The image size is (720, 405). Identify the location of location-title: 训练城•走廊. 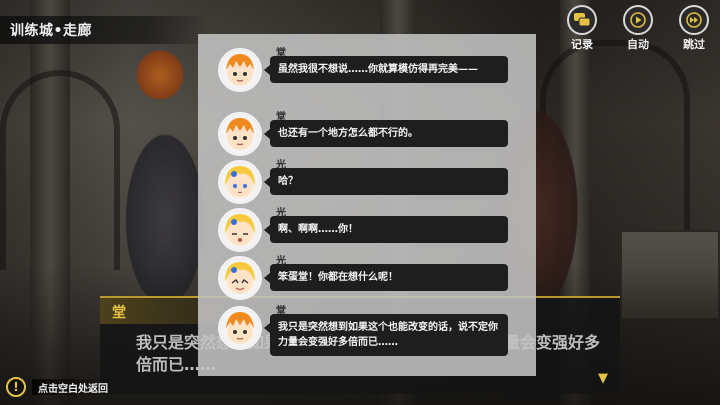
(105, 30).